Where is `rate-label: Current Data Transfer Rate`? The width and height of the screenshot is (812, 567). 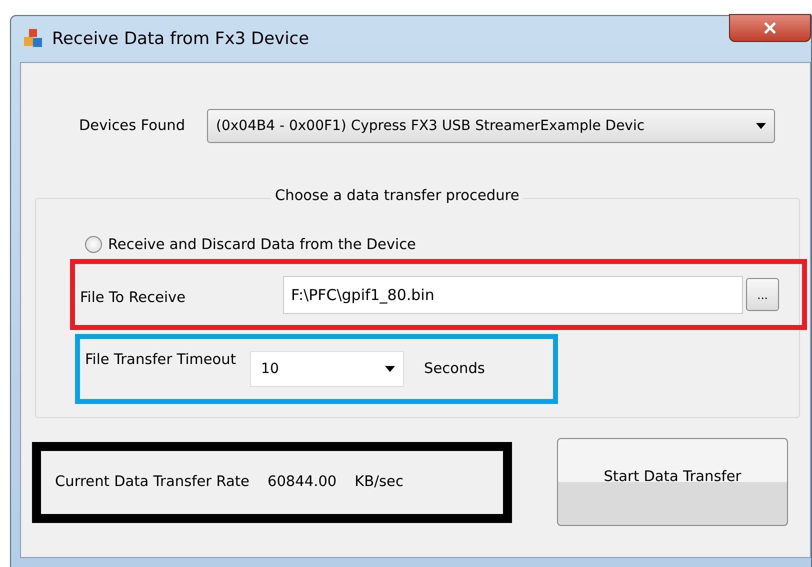
rate-label: Current Data Transfer Rate is located at coordinates (152, 482).